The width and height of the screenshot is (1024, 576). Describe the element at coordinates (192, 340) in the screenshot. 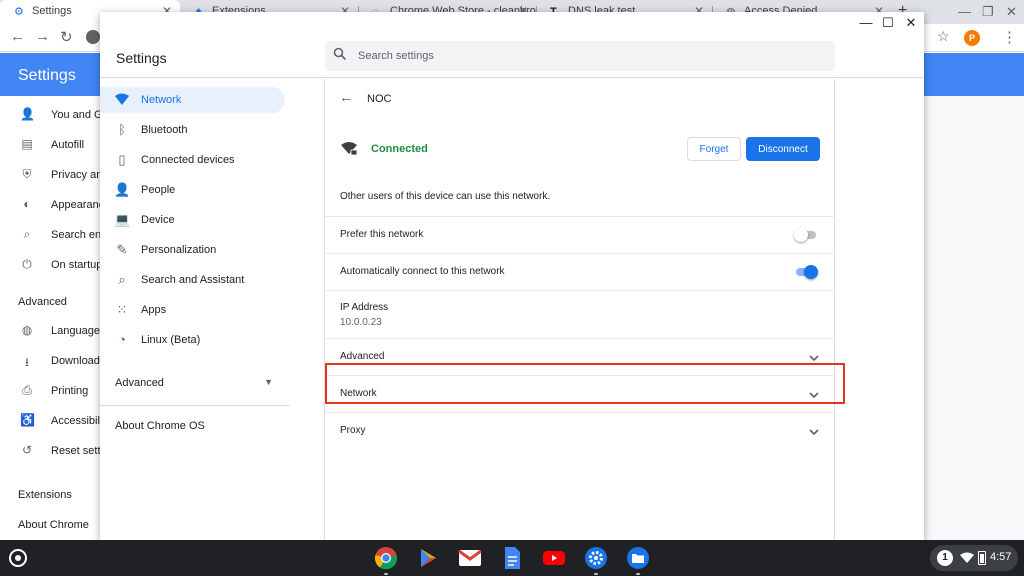

I see `nav-item-linux: ◔ Linux (Beta)` at that location.